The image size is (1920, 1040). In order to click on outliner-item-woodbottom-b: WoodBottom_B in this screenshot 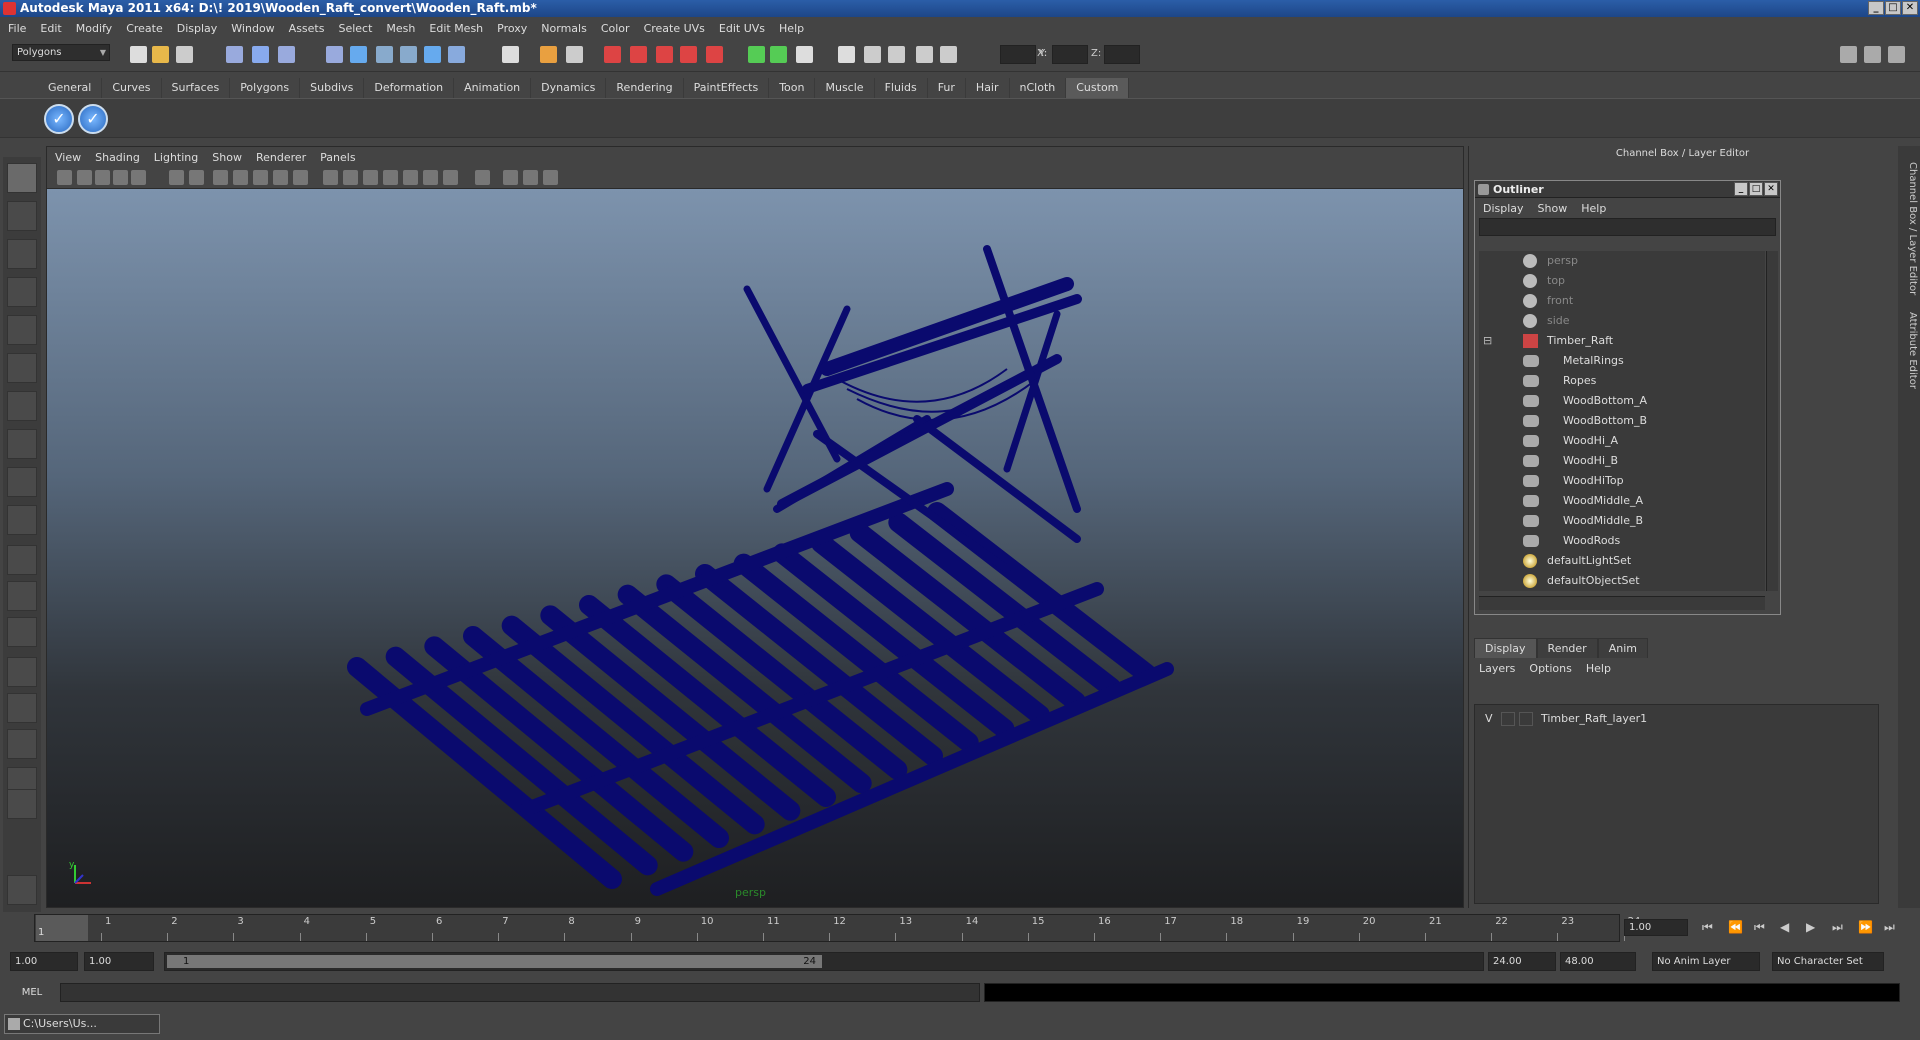, I will do `click(1619, 421)`.